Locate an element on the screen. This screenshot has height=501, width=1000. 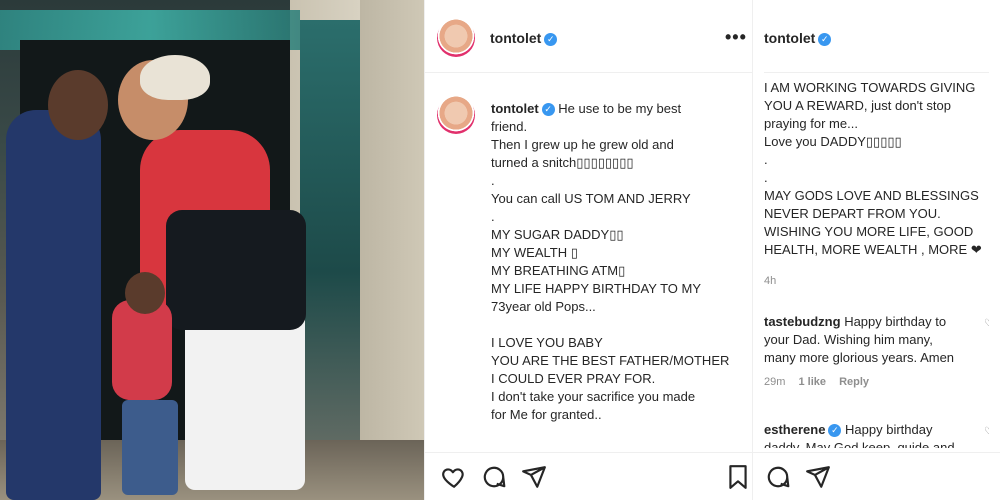
right-panel-username: tontolet ✓ is located at coordinates (798, 38).